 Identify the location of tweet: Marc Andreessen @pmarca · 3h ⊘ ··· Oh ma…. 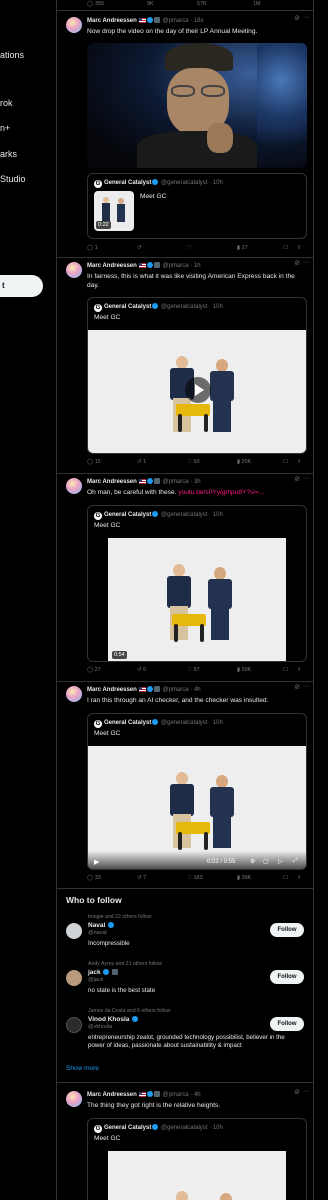
(185, 578).